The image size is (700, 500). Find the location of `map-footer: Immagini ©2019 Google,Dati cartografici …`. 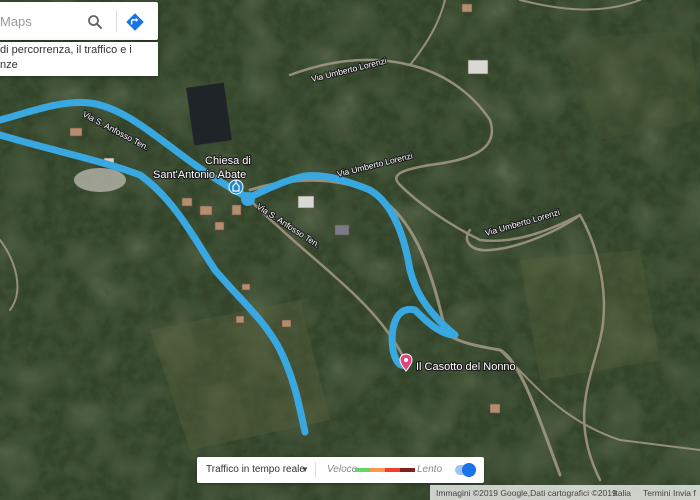

map-footer: Immagini ©2019 Google,Dati cartografici … is located at coordinates (565, 492).